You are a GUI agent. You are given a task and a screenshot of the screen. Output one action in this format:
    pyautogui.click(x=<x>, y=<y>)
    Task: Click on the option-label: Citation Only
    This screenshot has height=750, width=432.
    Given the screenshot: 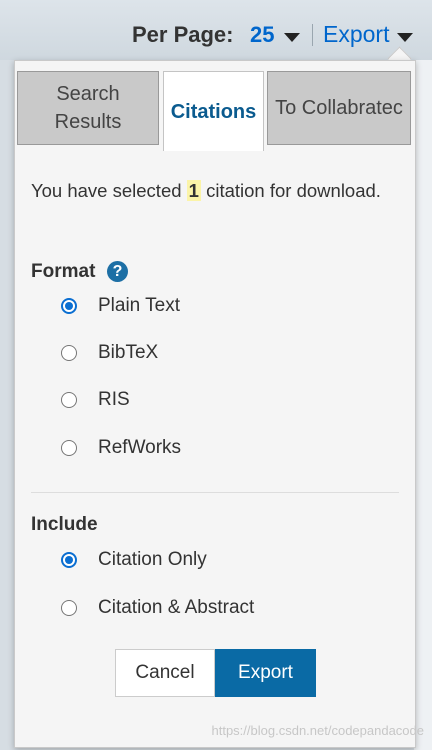 What is the action you would take?
    pyautogui.click(x=152, y=559)
    